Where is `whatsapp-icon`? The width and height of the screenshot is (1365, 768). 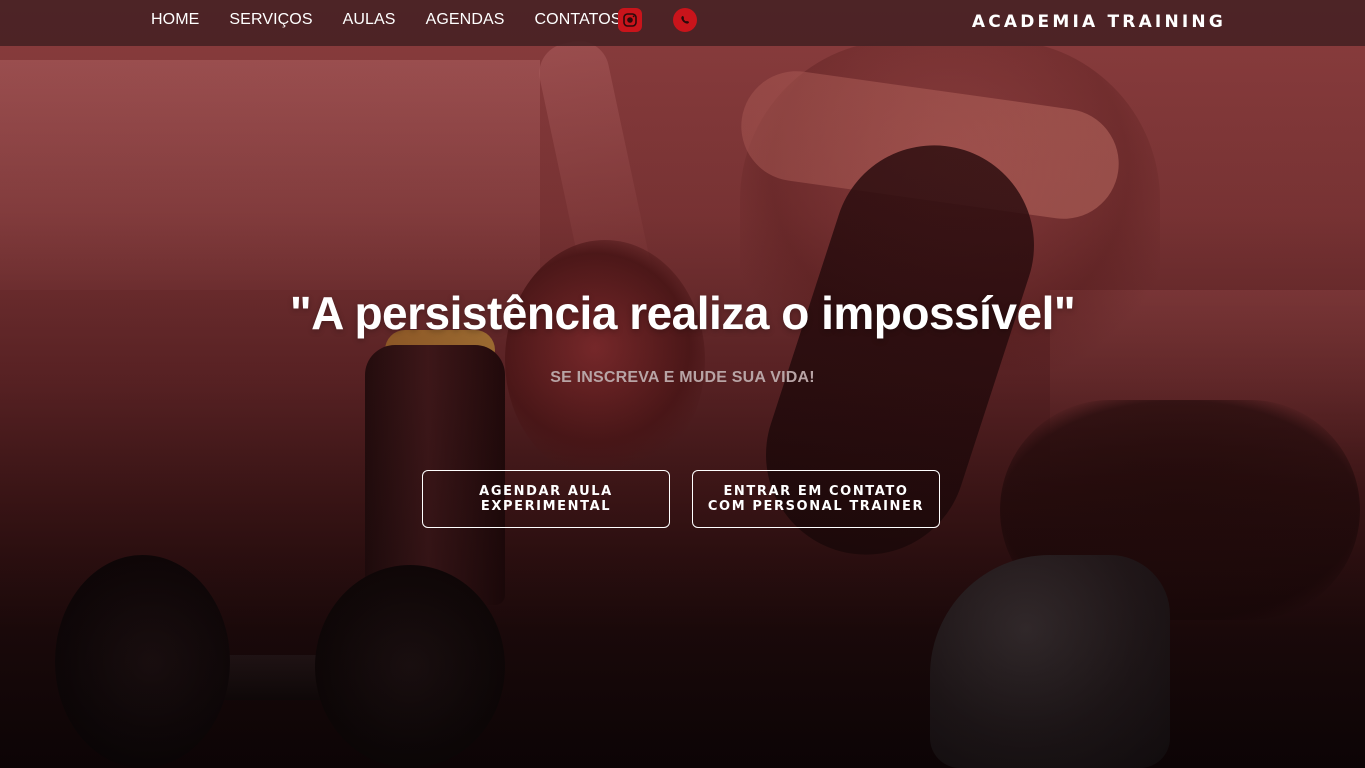 whatsapp-icon is located at coordinates (685, 20).